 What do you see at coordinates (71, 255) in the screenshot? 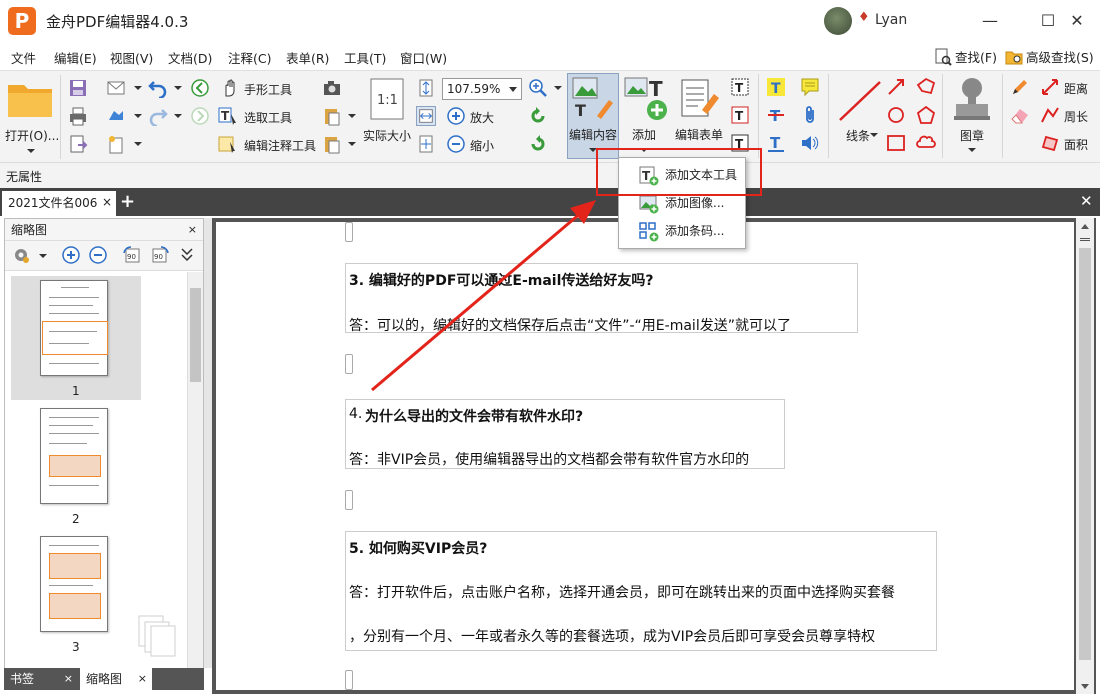
I see `thumbnail-zoom-in-icon` at bounding box center [71, 255].